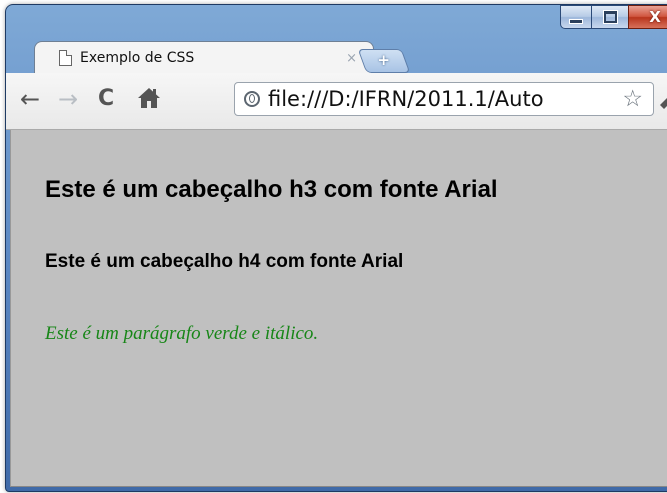  What do you see at coordinates (576, 17) in the screenshot?
I see `minimize-button` at bounding box center [576, 17].